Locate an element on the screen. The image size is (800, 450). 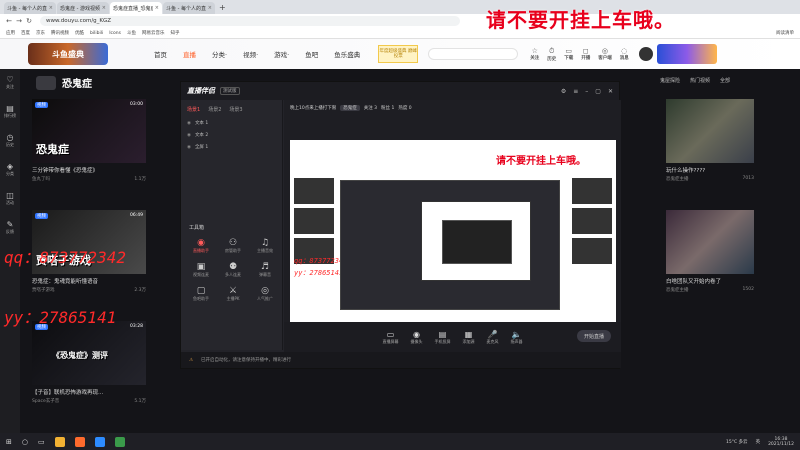
bookmark: 京东 is located at coordinates (40, 33).